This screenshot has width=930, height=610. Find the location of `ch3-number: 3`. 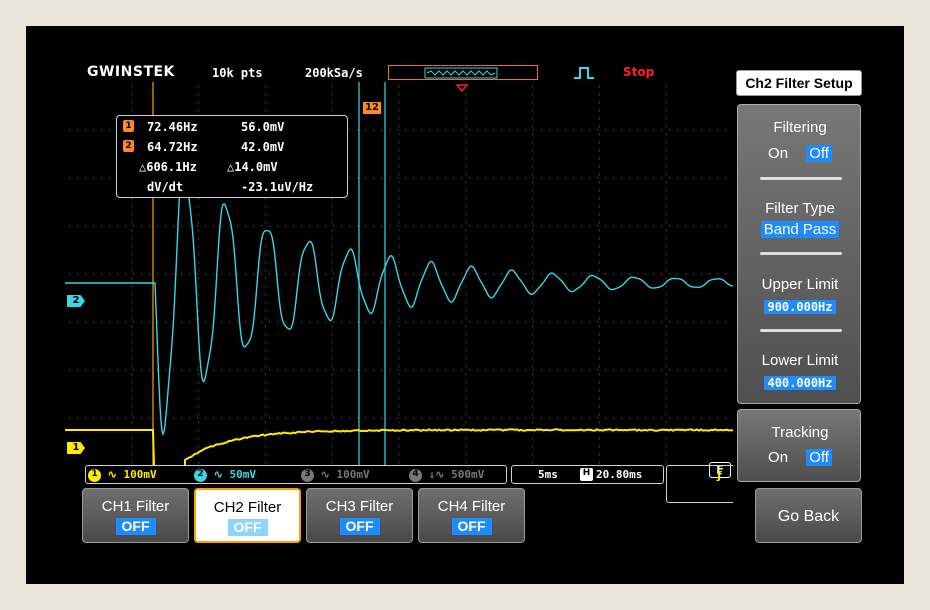

ch3-number: 3 is located at coordinates (307, 475).